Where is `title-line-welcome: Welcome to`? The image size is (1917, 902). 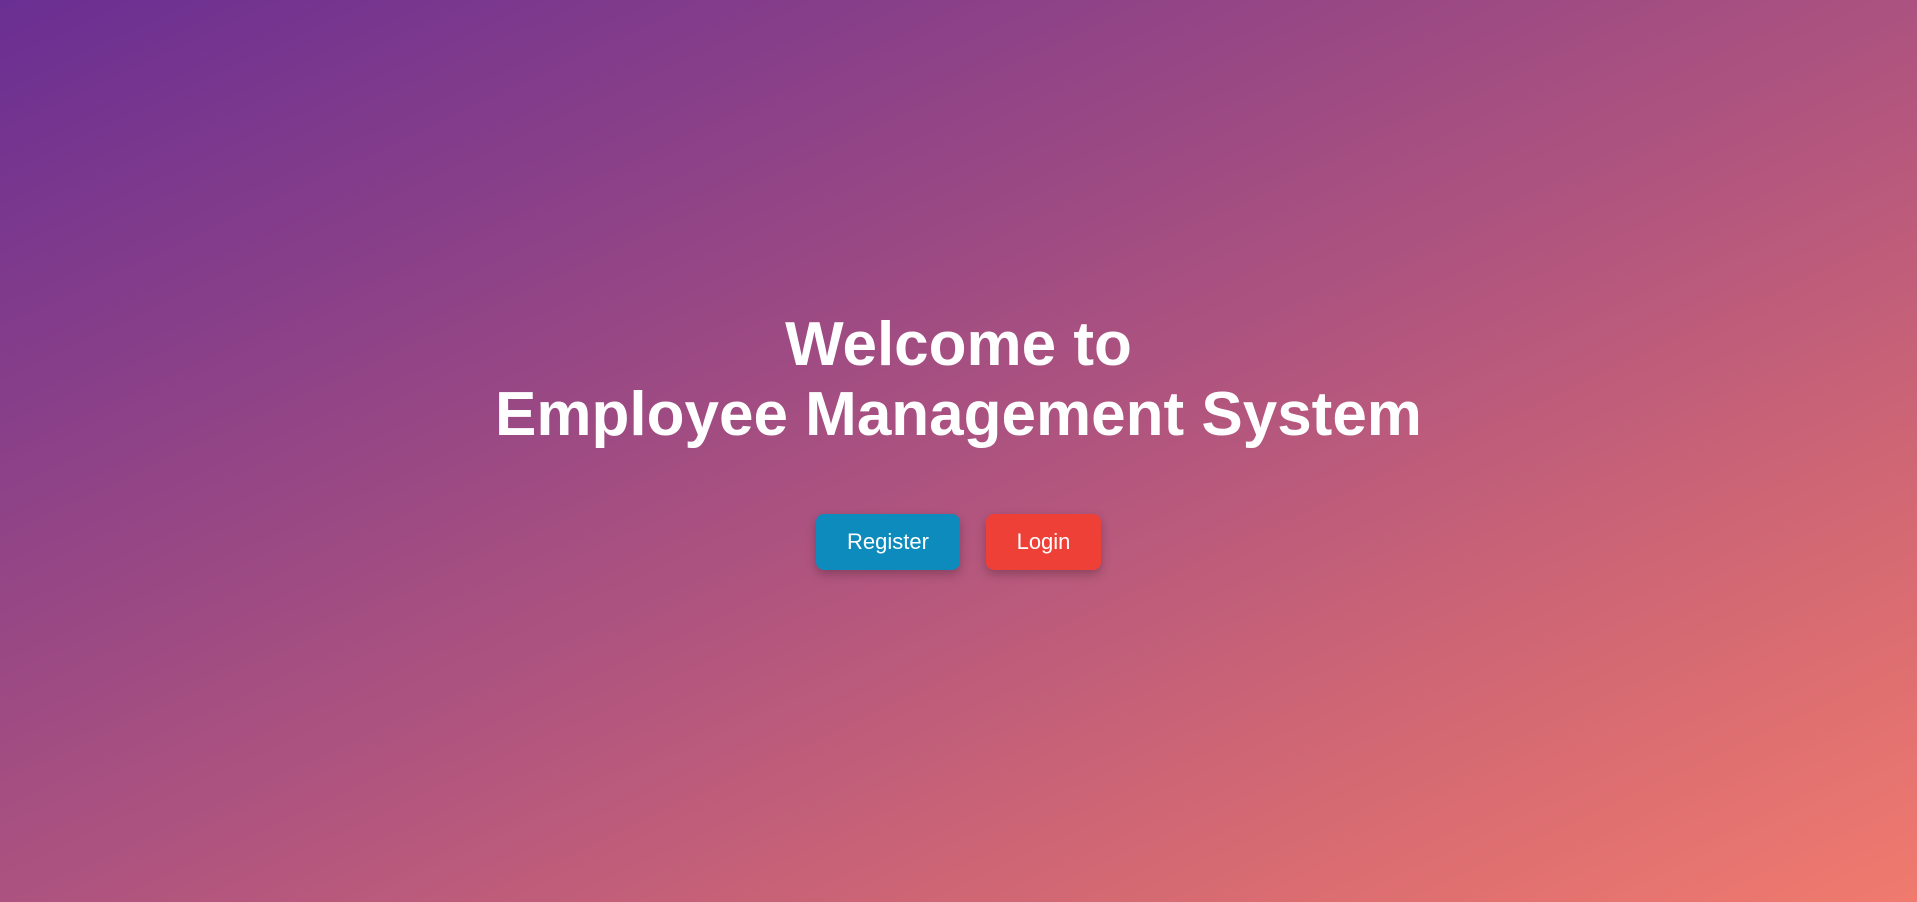 title-line-welcome: Welcome to is located at coordinates (958, 344).